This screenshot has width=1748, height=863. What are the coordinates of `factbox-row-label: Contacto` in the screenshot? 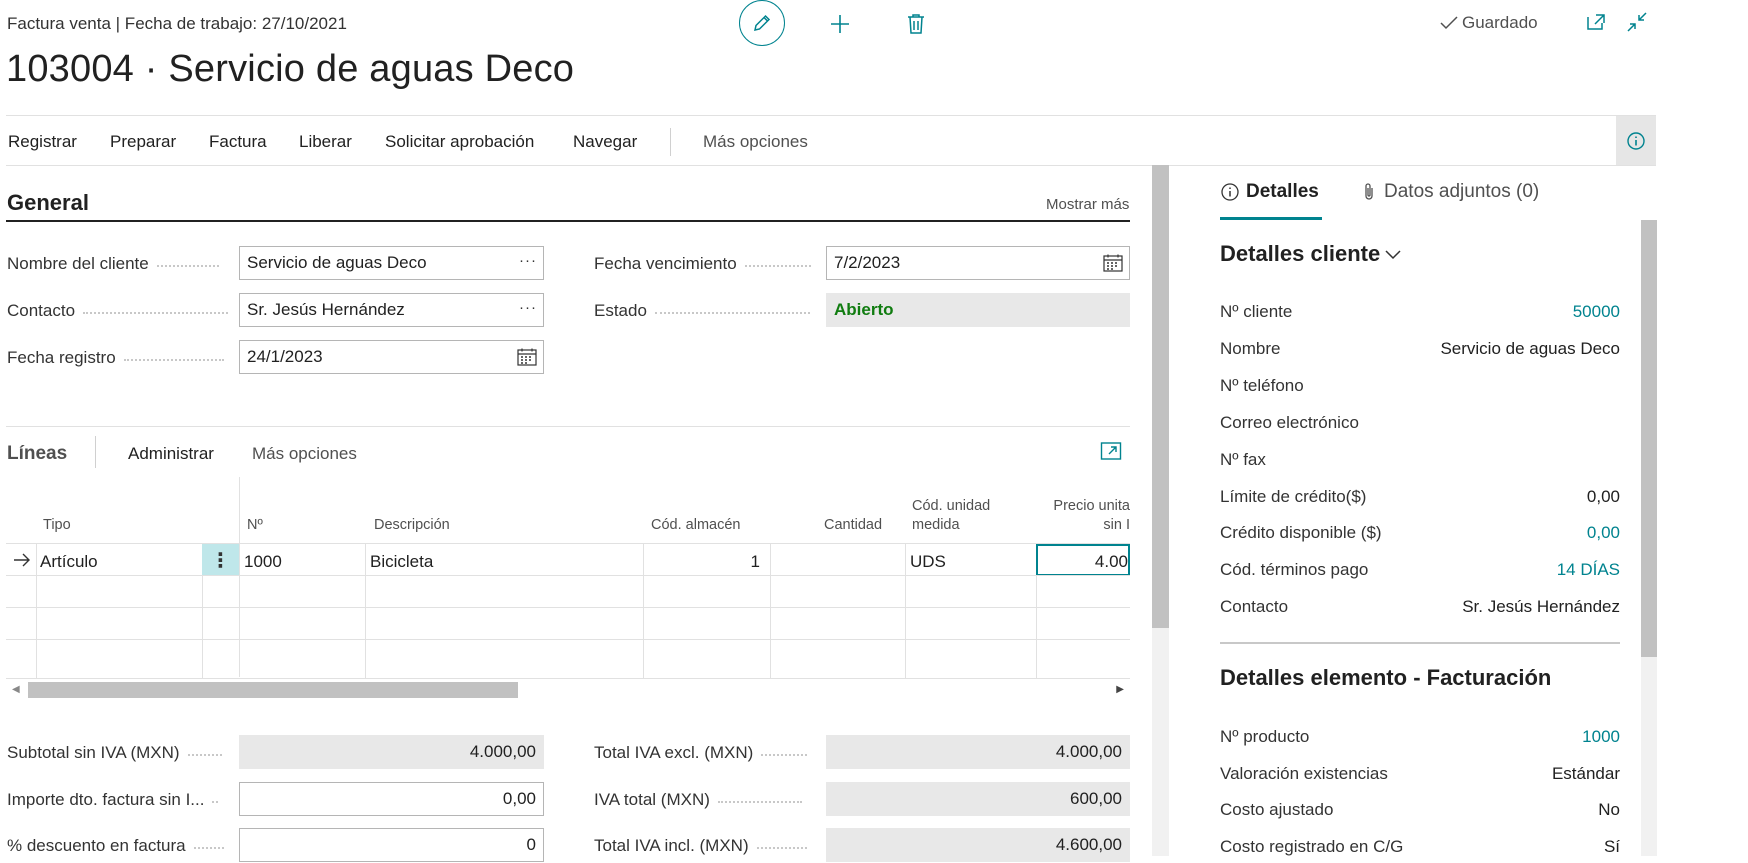 It's located at (1254, 606).